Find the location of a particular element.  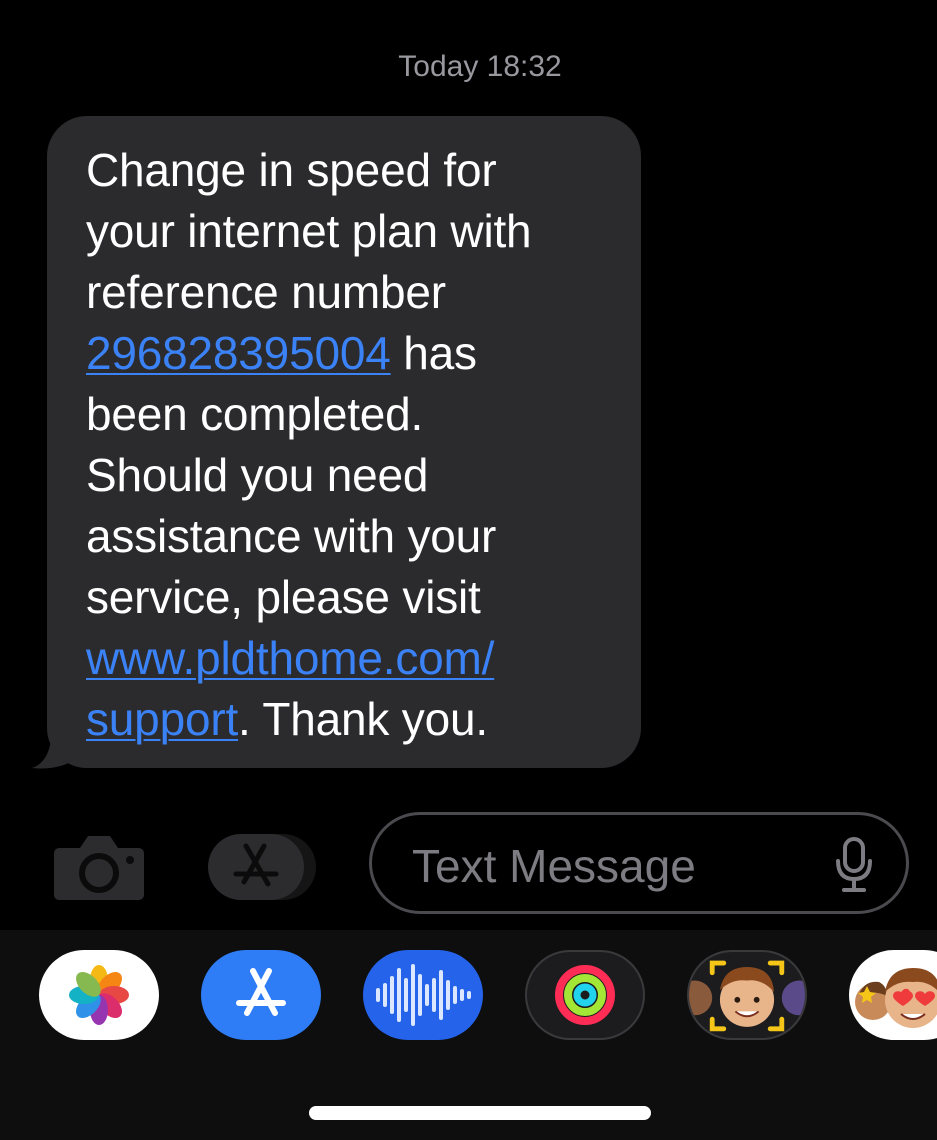

waveform-icon is located at coordinates (423, 995).